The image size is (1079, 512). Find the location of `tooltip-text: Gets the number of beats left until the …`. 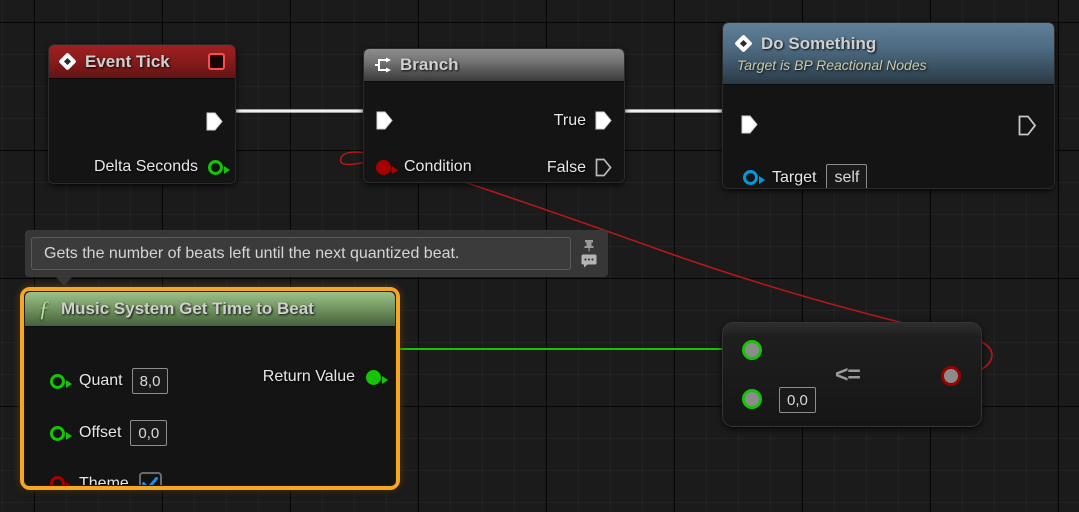

tooltip-text: Gets the number of beats left until the … is located at coordinates (252, 253).